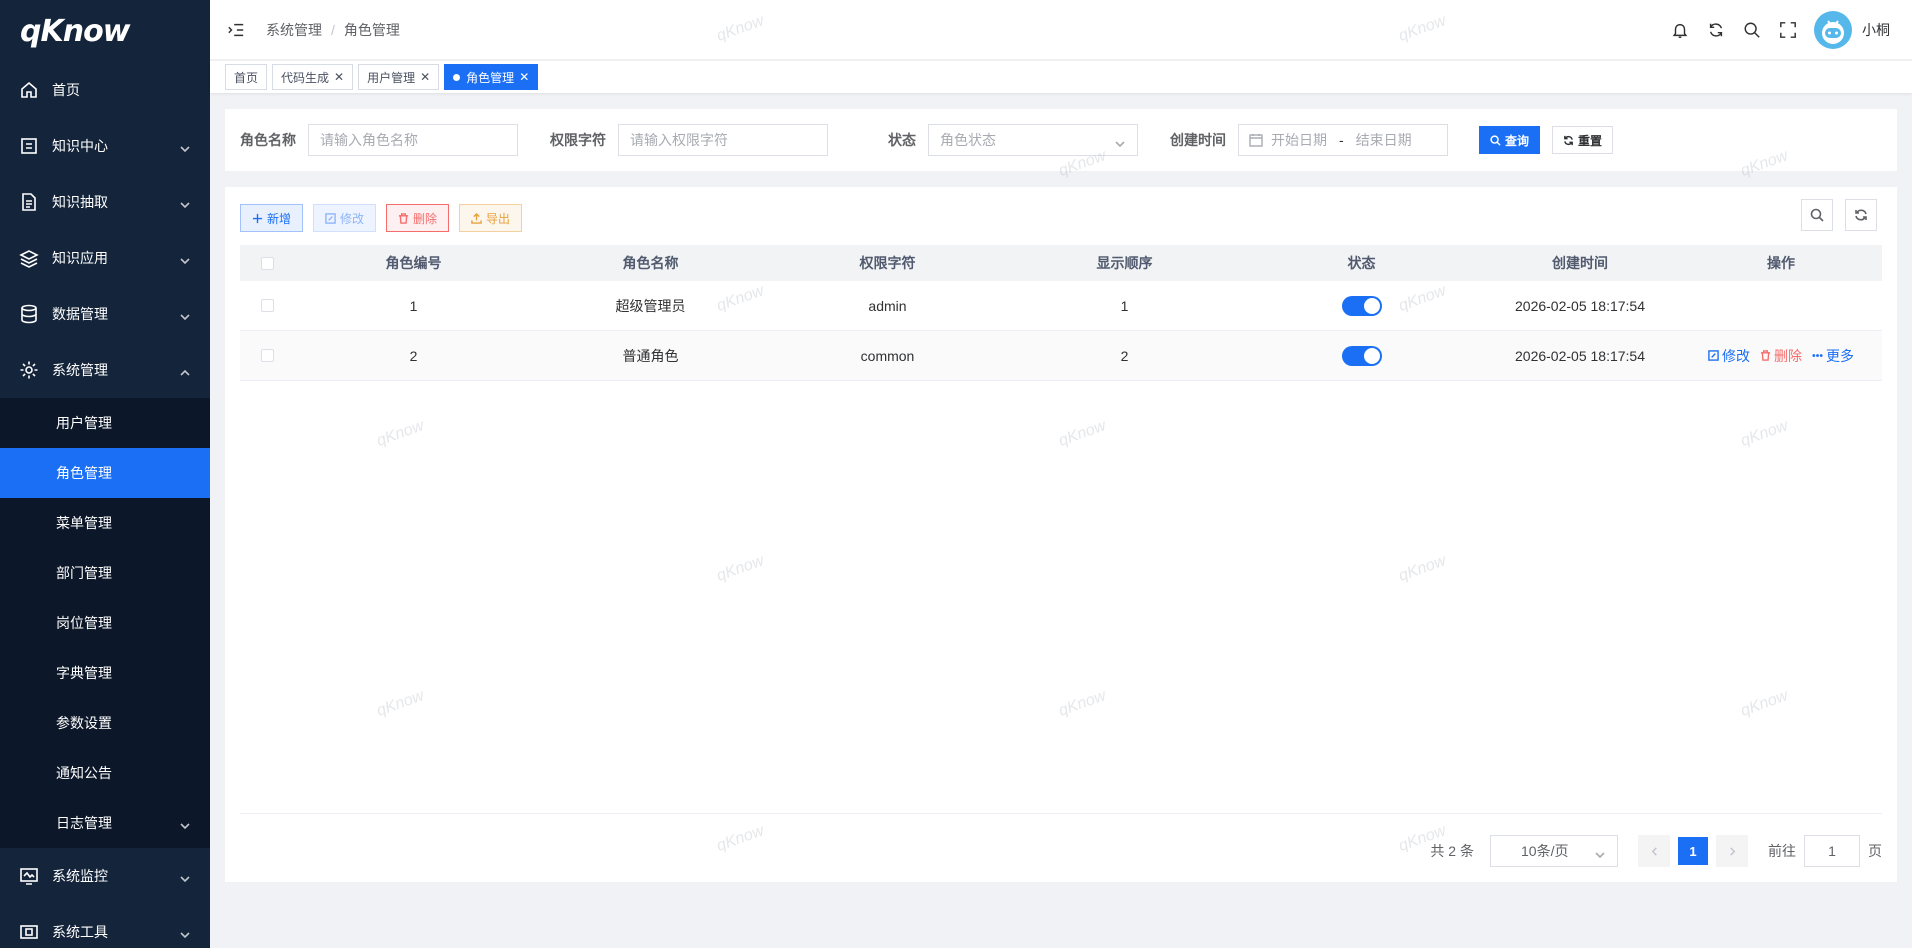 This screenshot has height=948, width=1912. What do you see at coordinates (1654, 851) in the screenshot?
I see `prev-page-button` at bounding box center [1654, 851].